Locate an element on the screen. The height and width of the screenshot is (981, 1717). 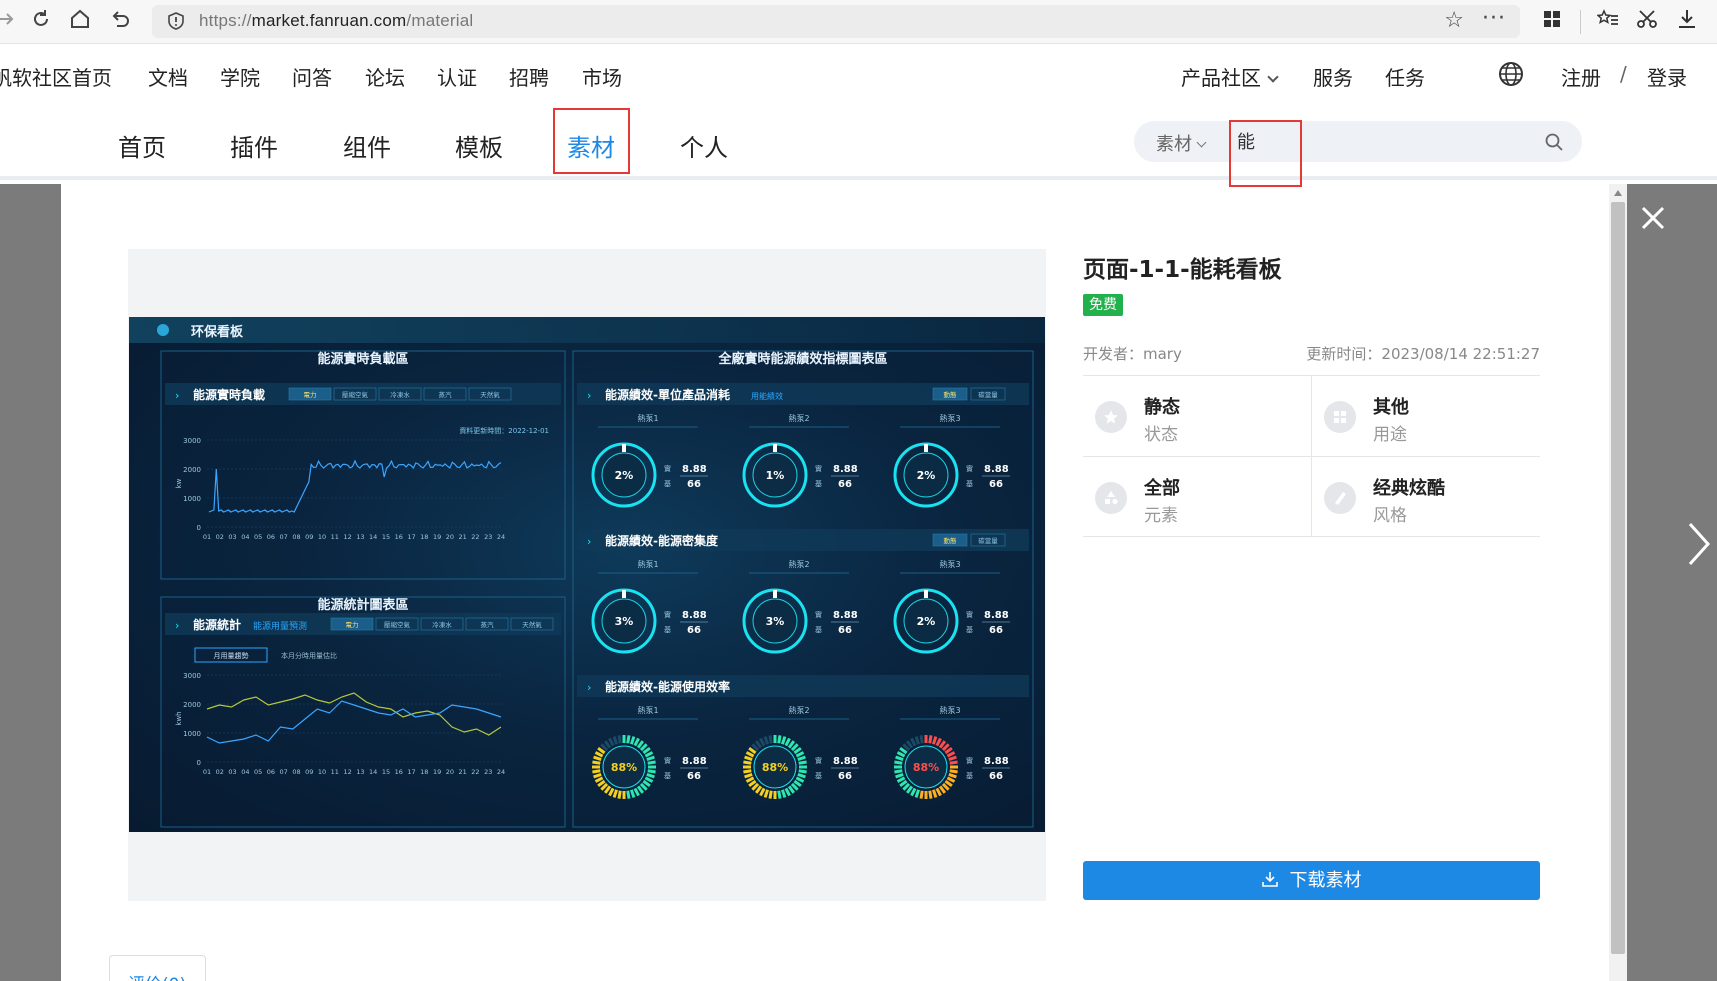
scroll-thumb is located at coordinates (1618, 578).